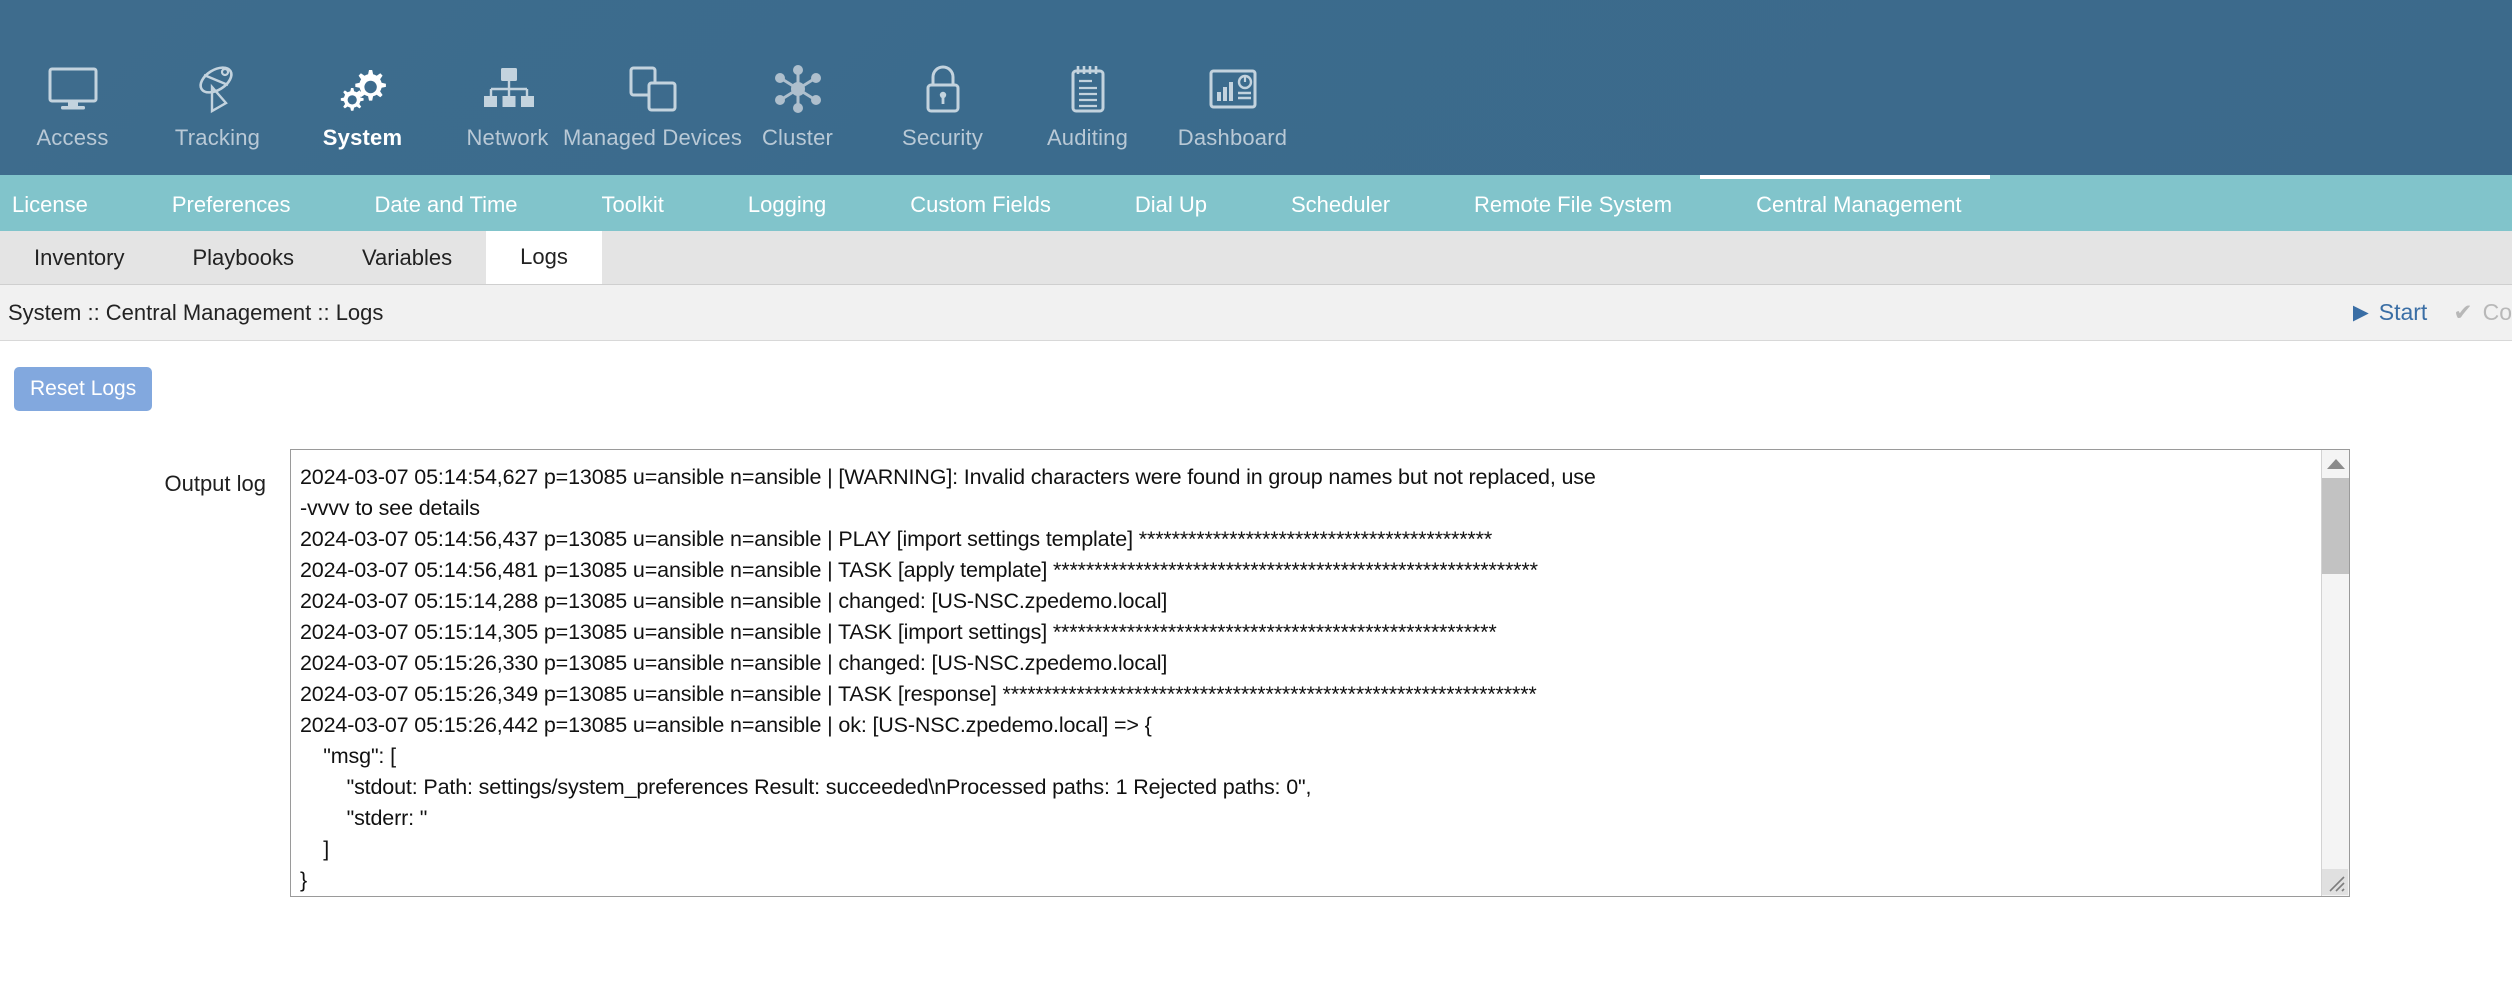 The width and height of the screenshot is (2512, 994). I want to click on nav-label-network: Network, so click(507, 137).